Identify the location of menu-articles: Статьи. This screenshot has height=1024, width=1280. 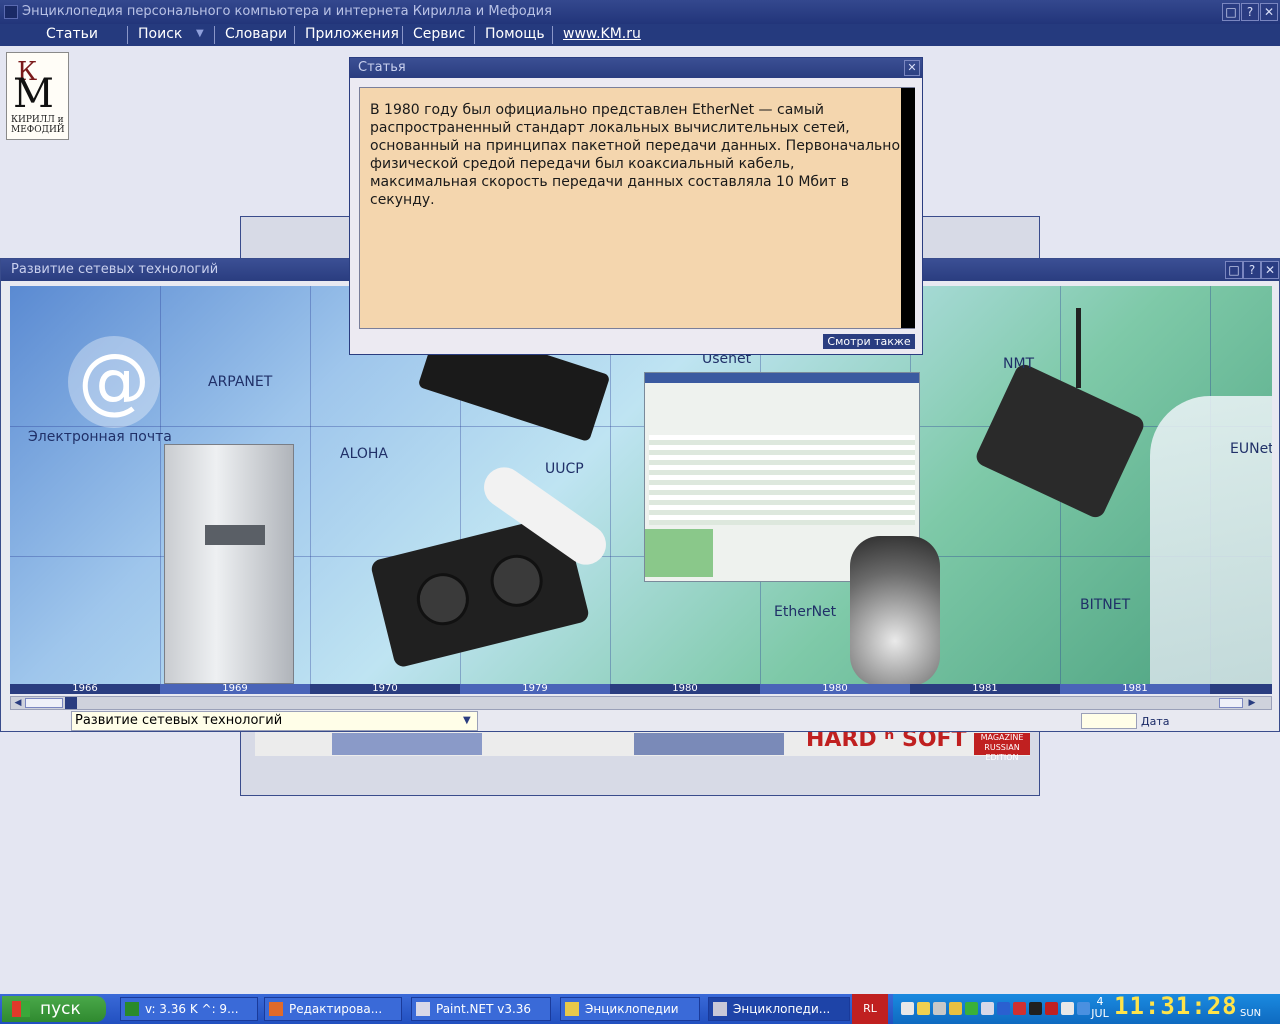
(72, 35).